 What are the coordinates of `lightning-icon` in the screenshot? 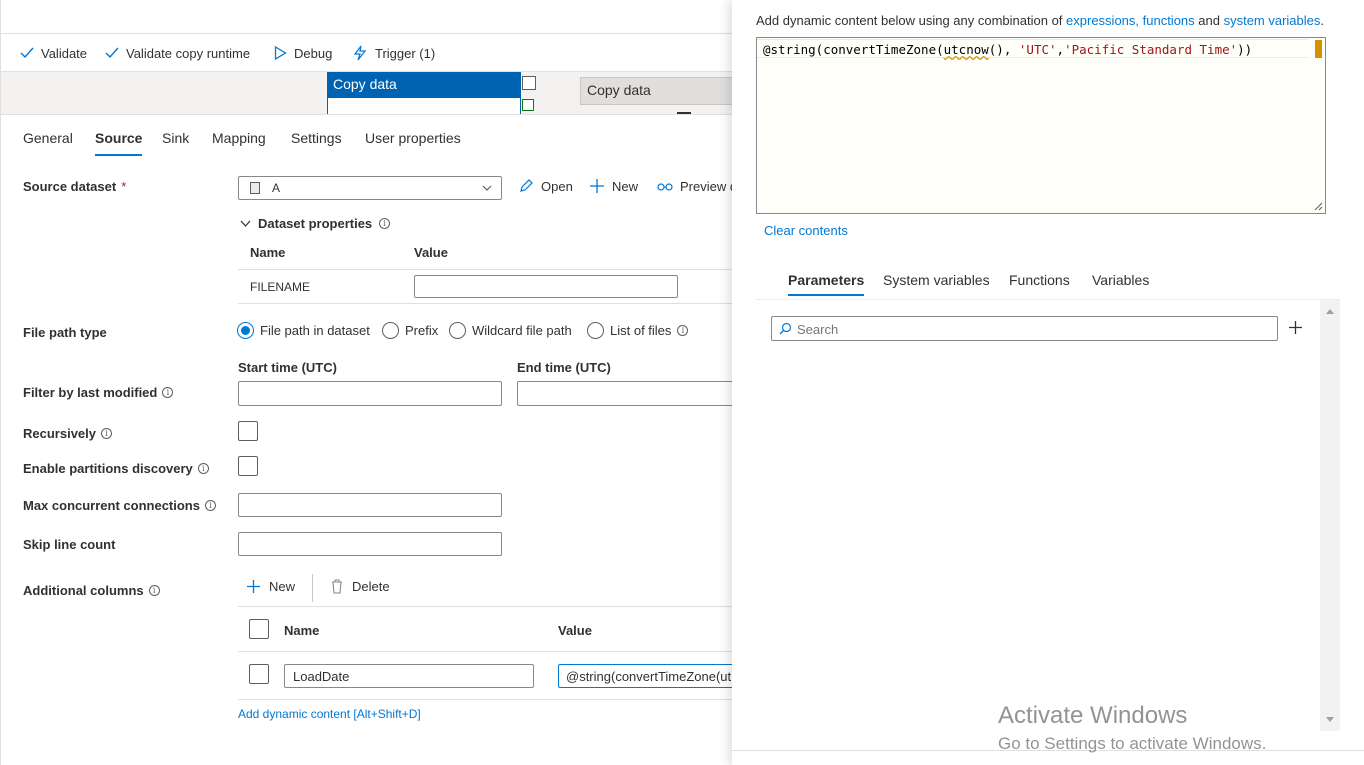 It's located at (360, 53).